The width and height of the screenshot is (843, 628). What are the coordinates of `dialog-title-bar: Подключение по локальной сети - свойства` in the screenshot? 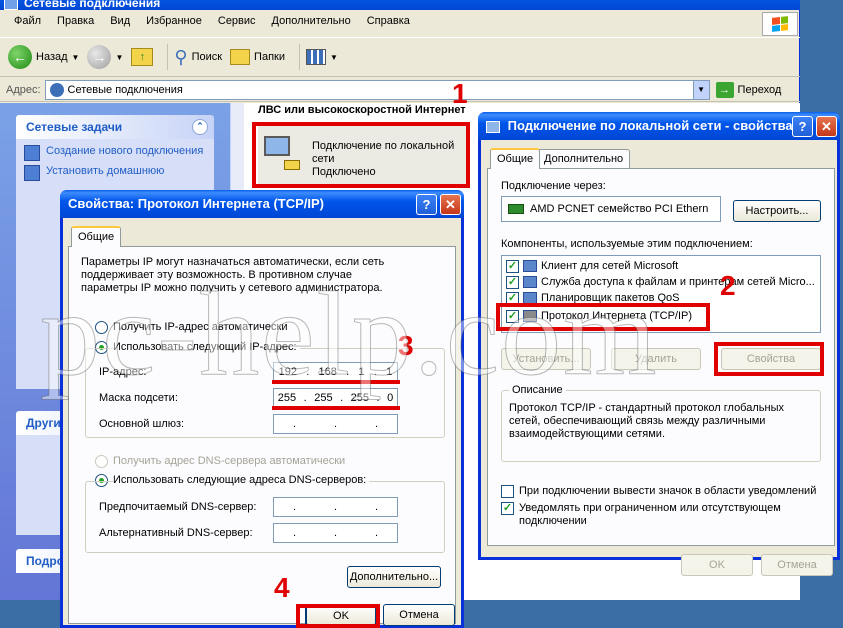 It's located at (659, 126).